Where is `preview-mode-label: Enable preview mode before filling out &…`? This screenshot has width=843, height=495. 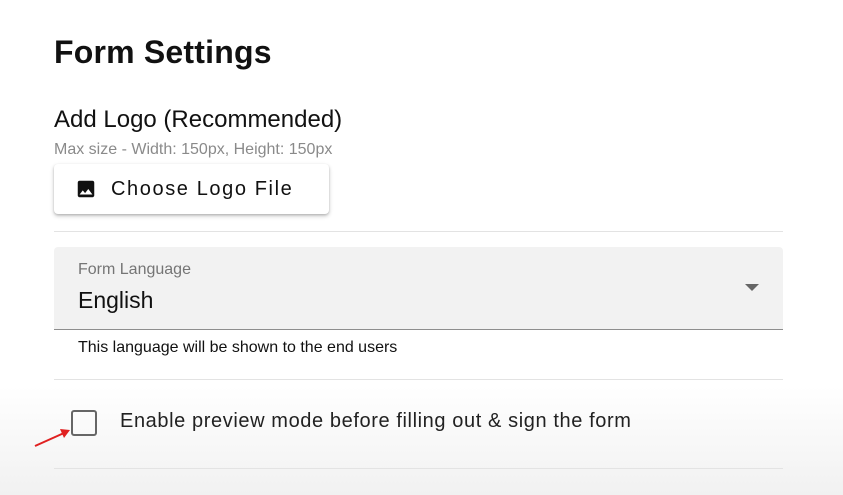
preview-mode-label: Enable preview mode before filling out &… is located at coordinates (376, 421).